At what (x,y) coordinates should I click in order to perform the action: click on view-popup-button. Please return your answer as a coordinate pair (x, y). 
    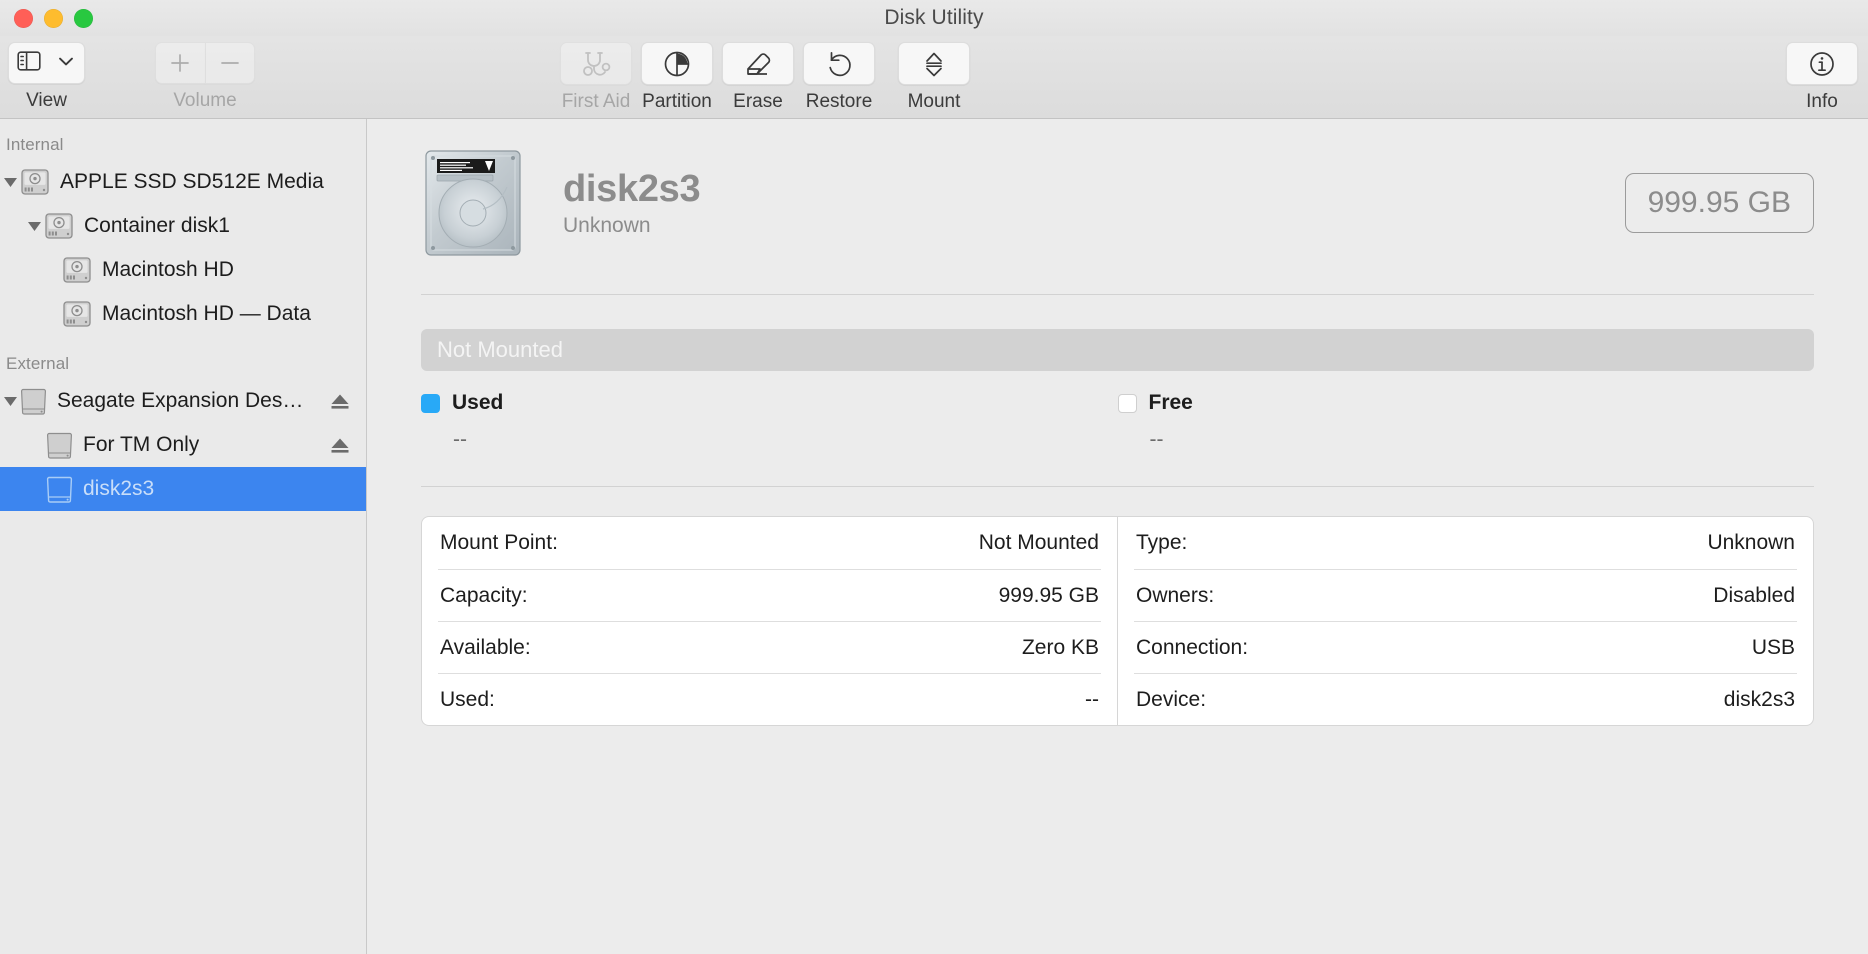
    Looking at the image, I should click on (46, 63).